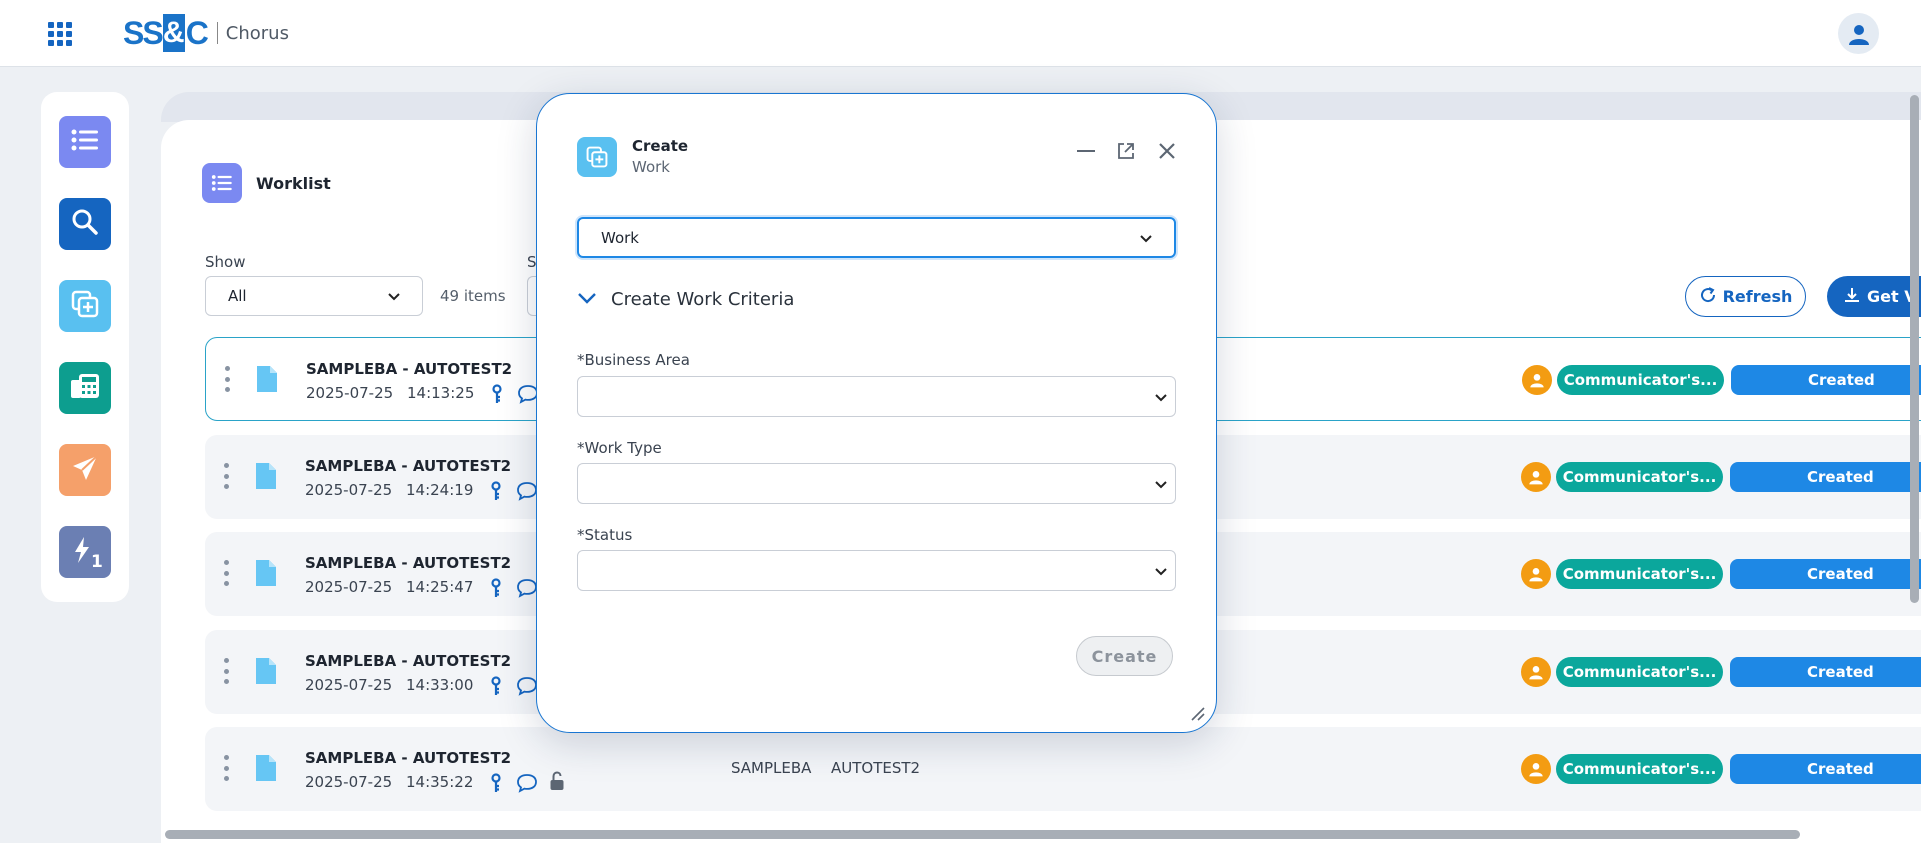 The height and width of the screenshot is (843, 1921). Describe the element at coordinates (97, 562) in the screenshot. I see `quick-action-badge: 1` at that location.